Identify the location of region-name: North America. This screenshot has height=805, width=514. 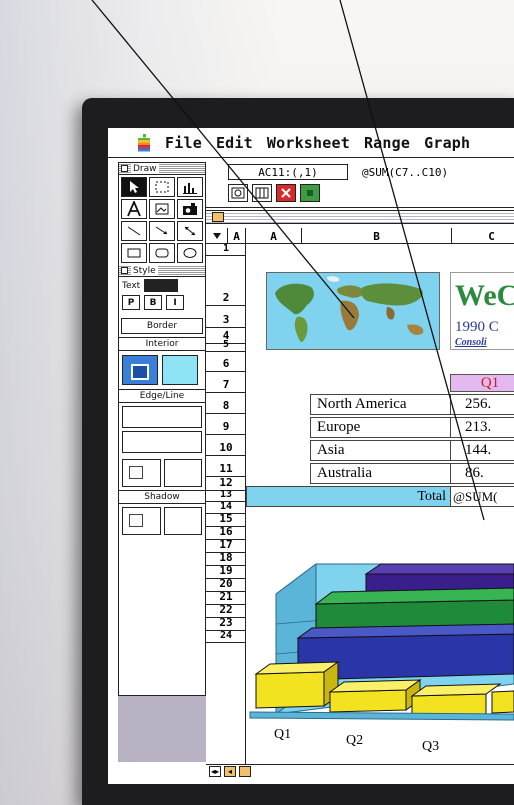
(380, 404).